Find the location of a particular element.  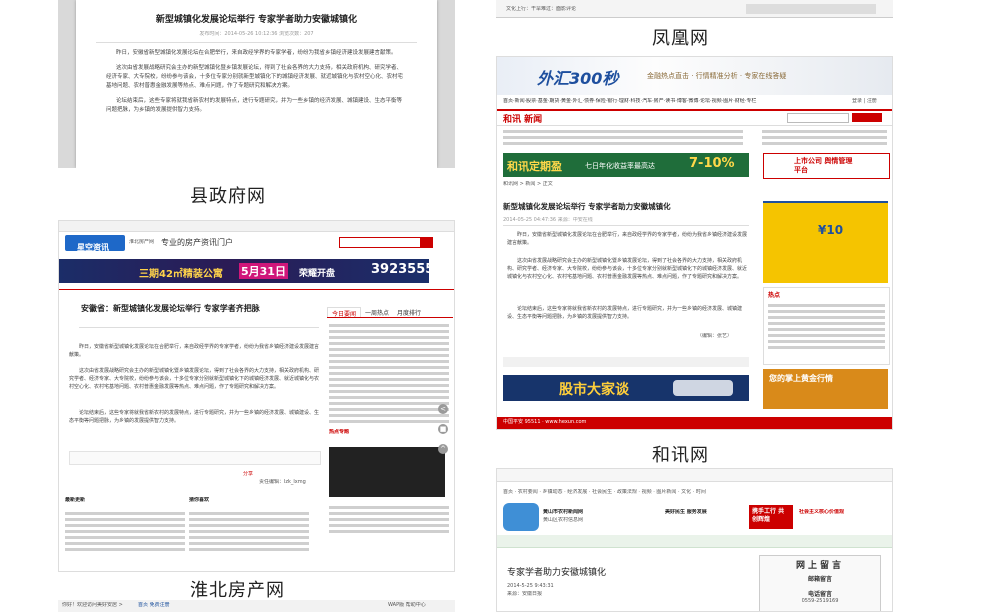

hexun-promo-banner: 和讯定期盈 七日年化收益率最高达 7-10% is located at coordinates (626, 165).